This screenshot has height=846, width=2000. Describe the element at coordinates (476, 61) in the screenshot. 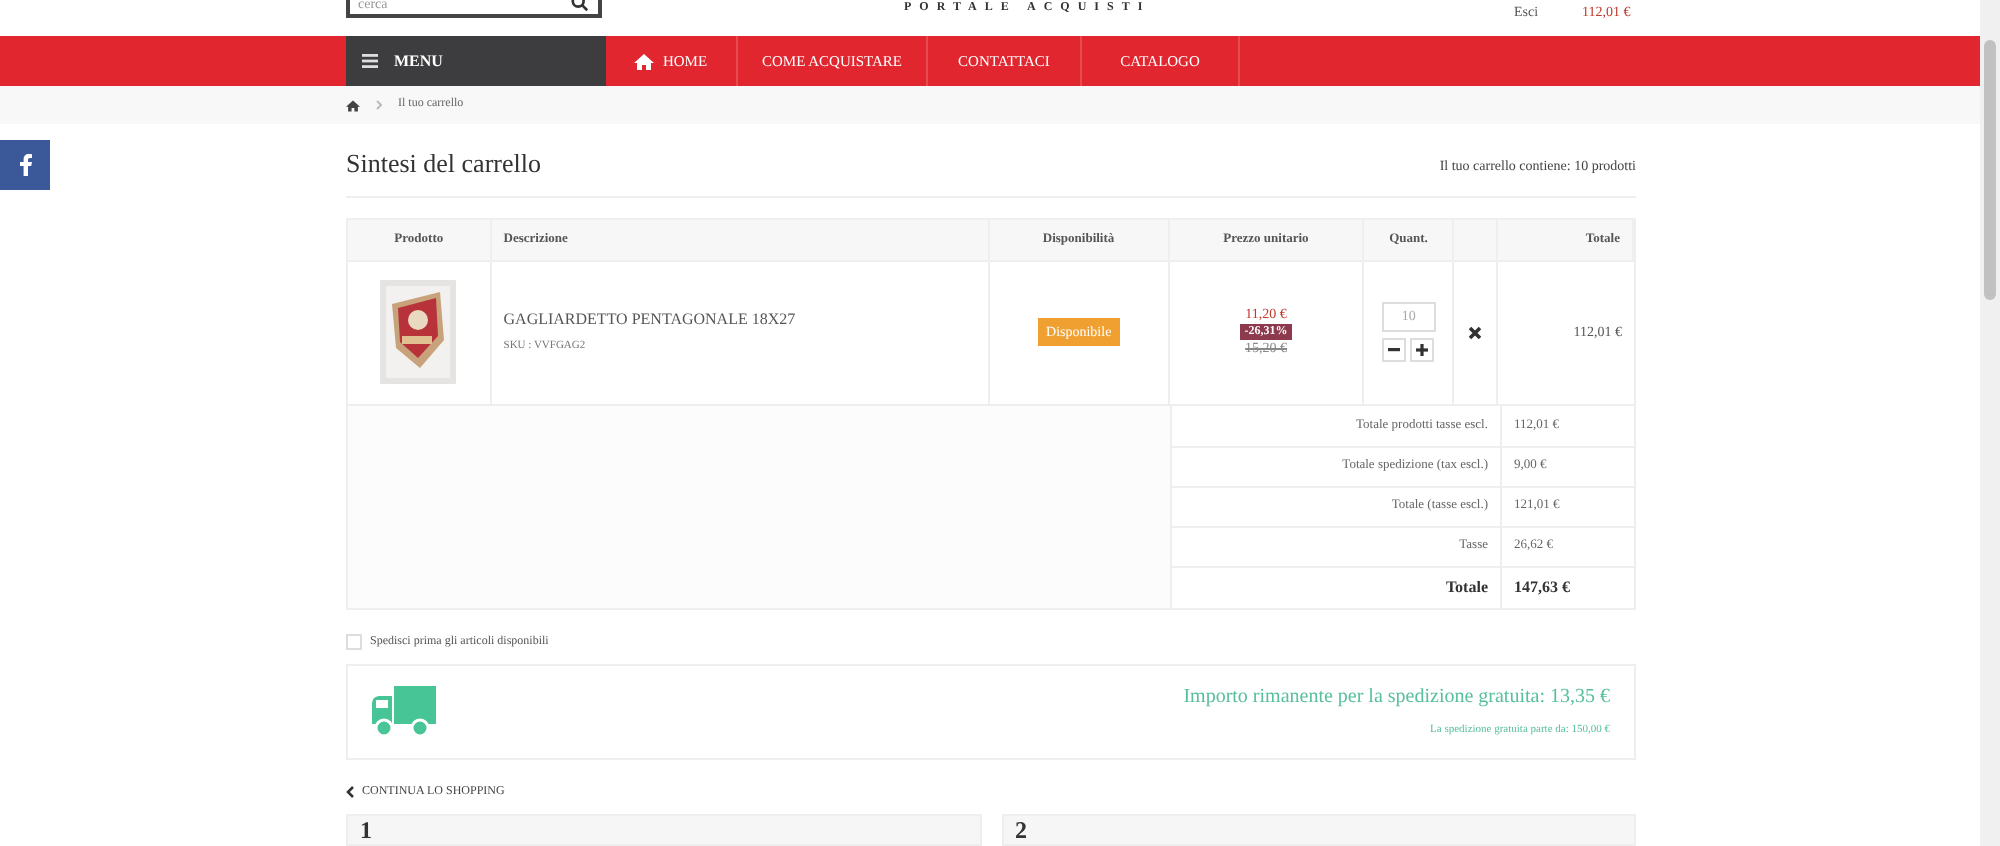

I see `menu-button: MENU` at that location.